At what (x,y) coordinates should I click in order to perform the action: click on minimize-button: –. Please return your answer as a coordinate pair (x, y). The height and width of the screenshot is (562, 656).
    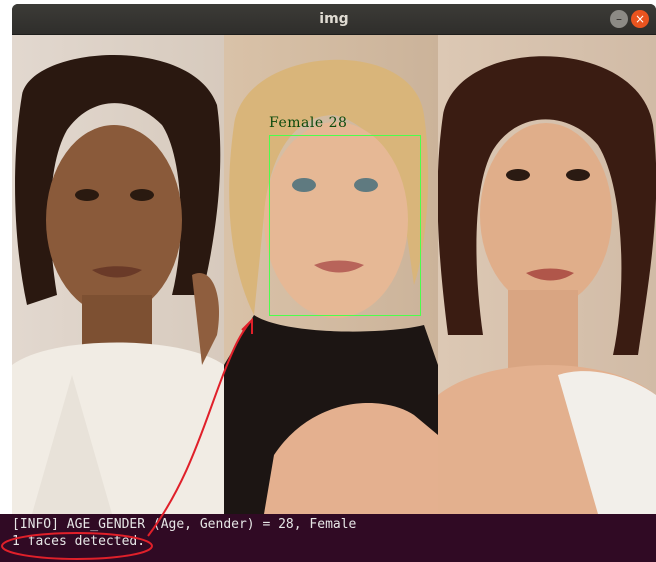
    Looking at the image, I should click on (619, 19).